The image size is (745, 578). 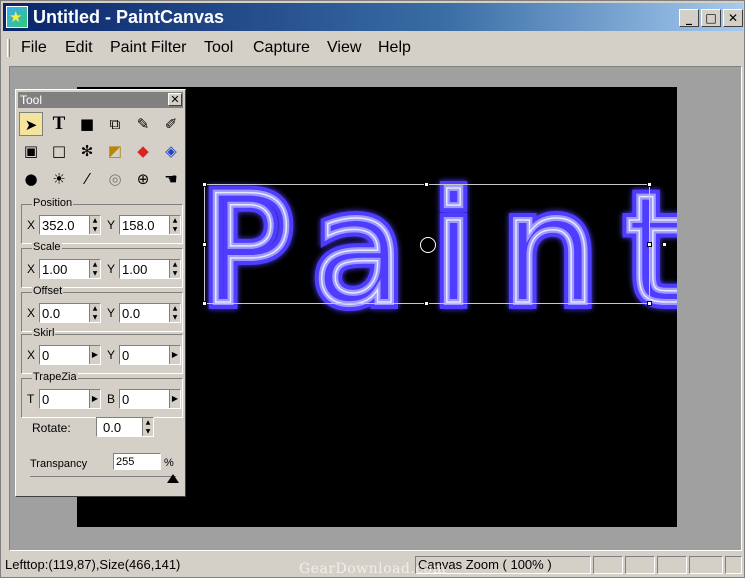 What do you see at coordinates (94, 355) in the screenshot?
I see `skirl-x-arrow: ▶` at bounding box center [94, 355].